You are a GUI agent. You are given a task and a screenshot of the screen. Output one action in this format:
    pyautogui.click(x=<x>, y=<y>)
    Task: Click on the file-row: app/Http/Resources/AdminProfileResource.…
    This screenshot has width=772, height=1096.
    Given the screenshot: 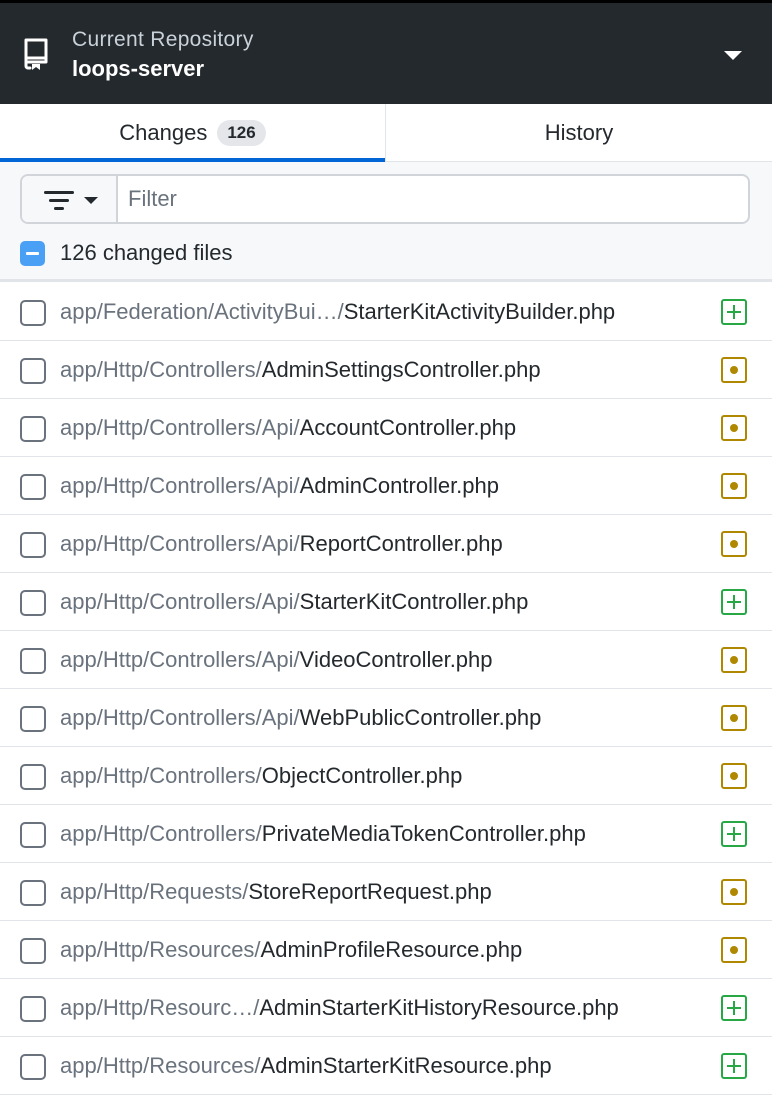 What is the action you would take?
    pyautogui.click(x=386, y=950)
    